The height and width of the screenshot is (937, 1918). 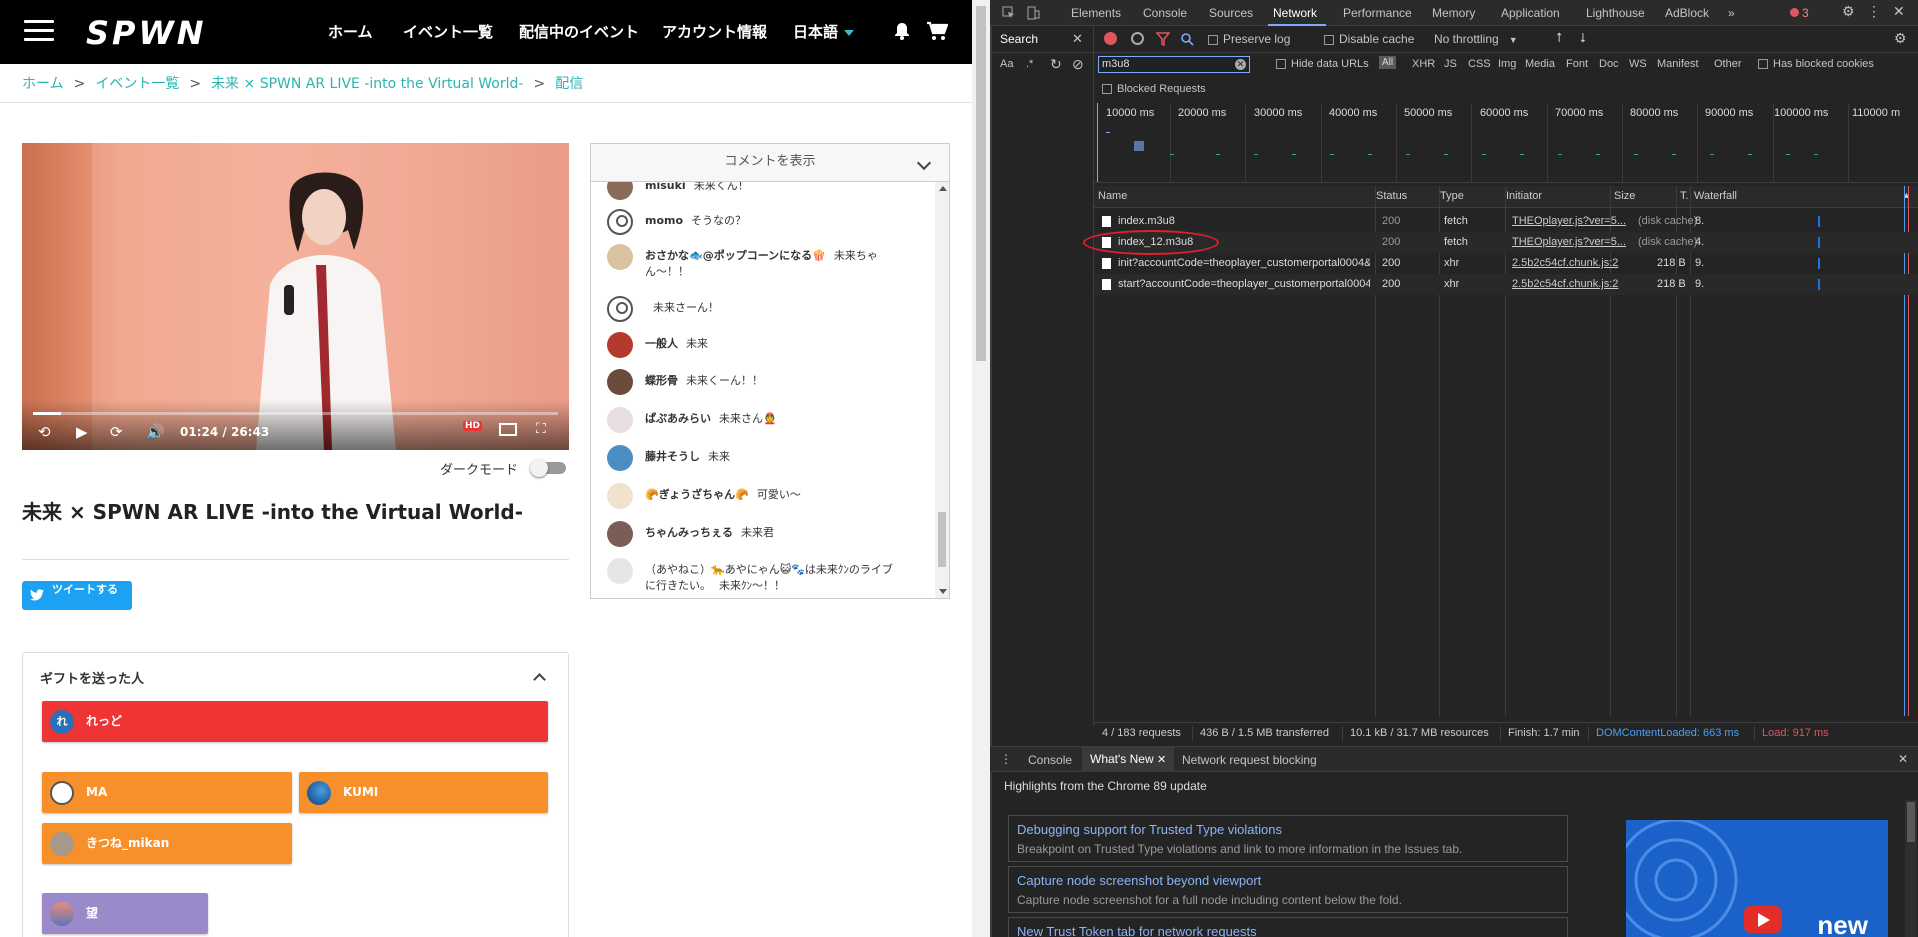 I want to click on refresh-icon: ↻, so click(x=1056, y=64).